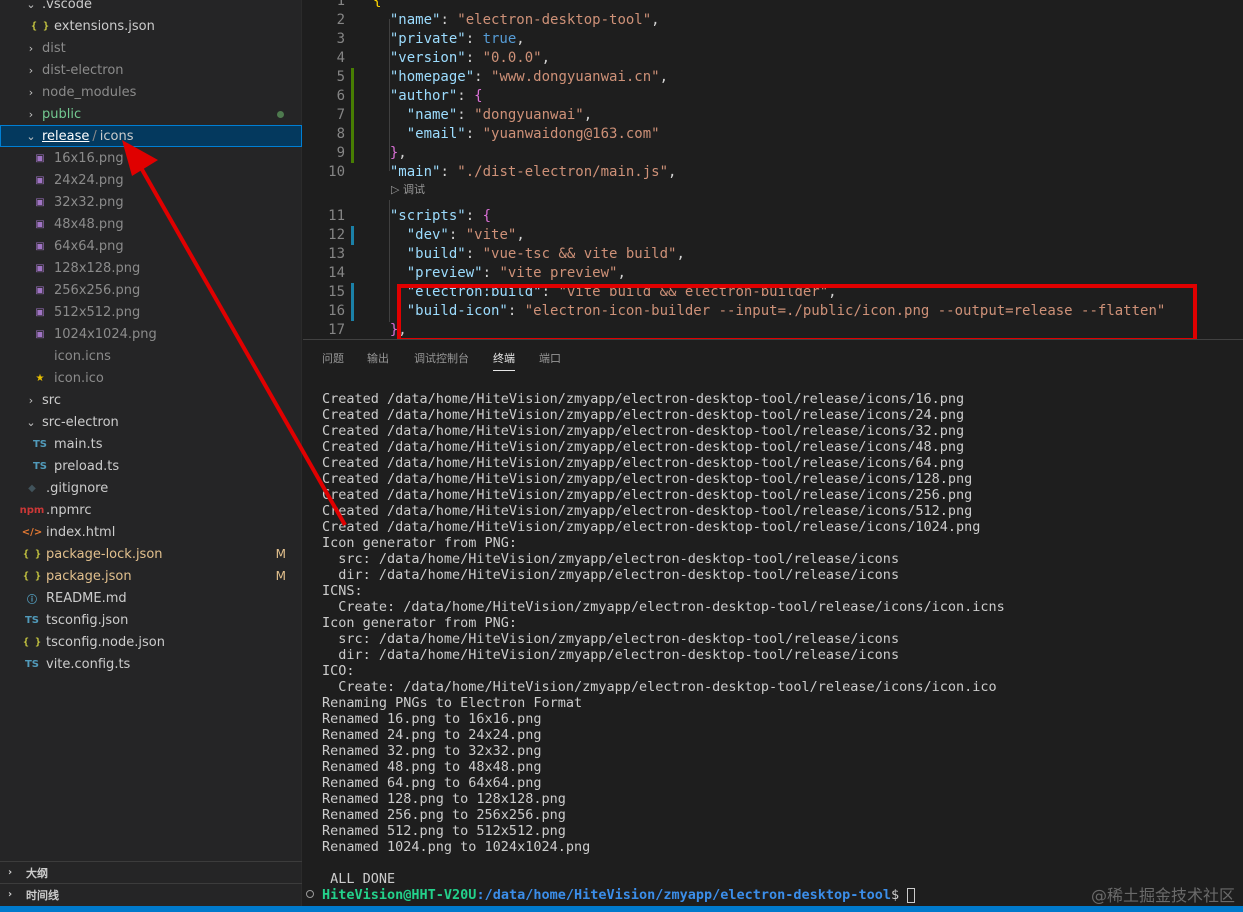  What do you see at coordinates (504, 360) in the screenshot?
I see `panel-tab: 终端` at bounding box center [504, 360].